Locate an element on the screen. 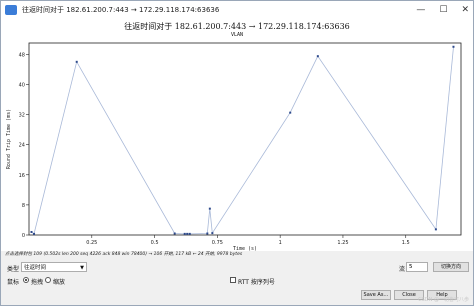  type-select: 往返时间 ▼ is located at coordinates (54, 267).